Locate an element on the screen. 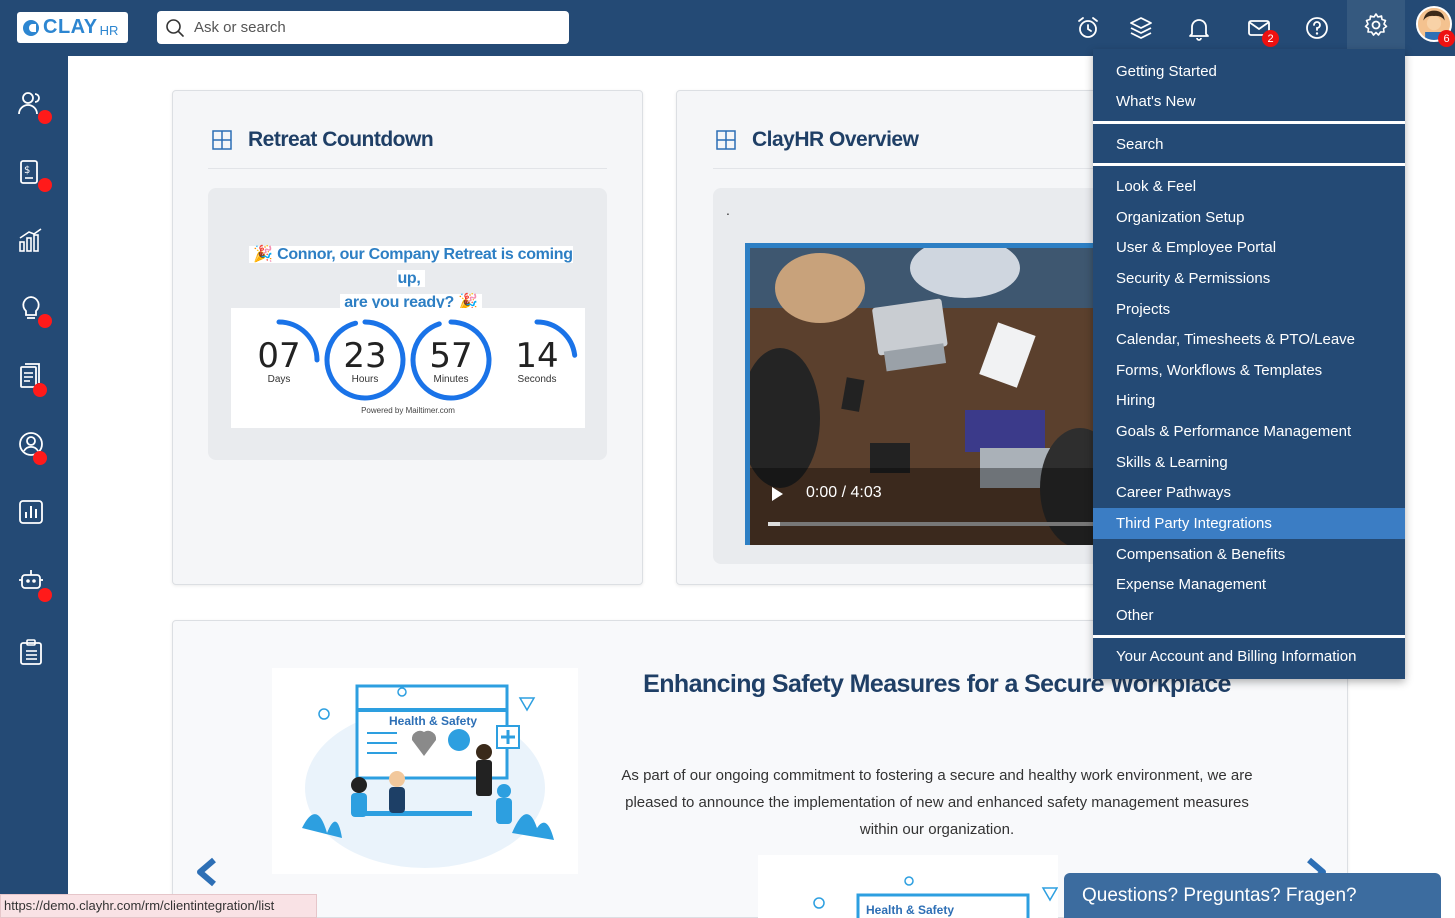 This screenshot has height=918, width=1455. countdown-seconds: 14 Seconds is located at coordinates (537, 360).